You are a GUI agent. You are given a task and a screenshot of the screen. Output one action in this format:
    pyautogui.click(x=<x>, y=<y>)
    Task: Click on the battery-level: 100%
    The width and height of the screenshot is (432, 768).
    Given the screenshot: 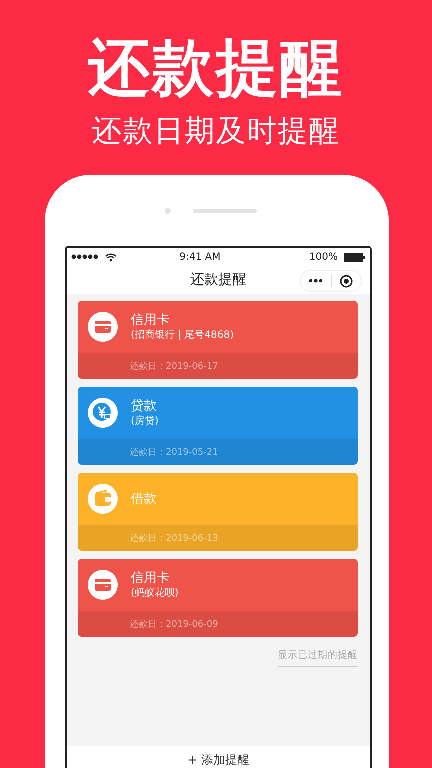 What is the action you would take?
    pyautogui.click(x=323, y=257)
    